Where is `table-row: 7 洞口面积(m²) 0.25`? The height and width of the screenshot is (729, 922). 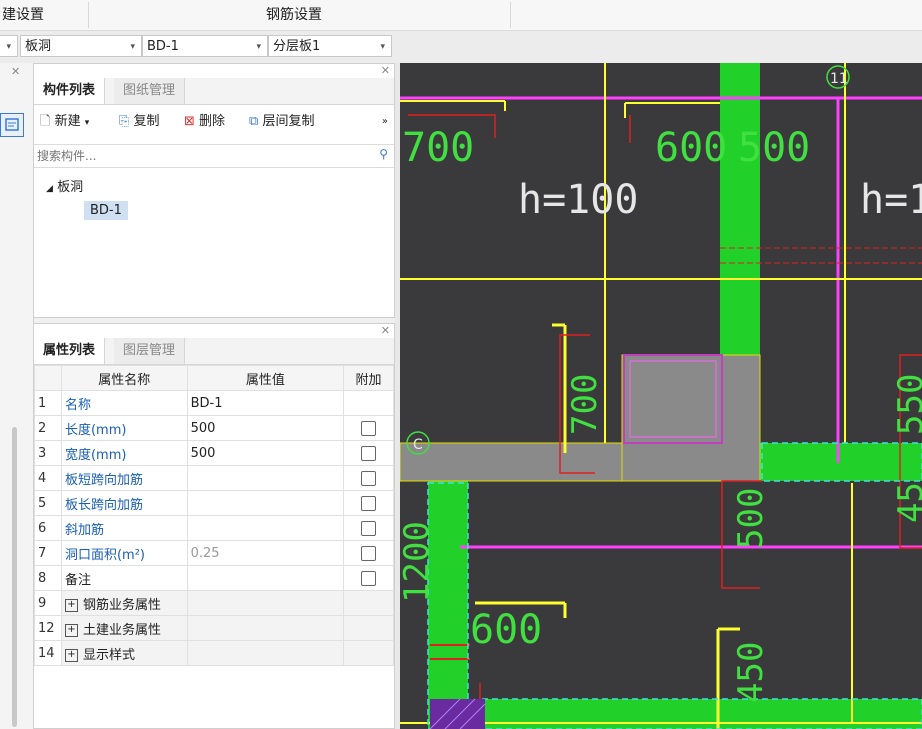
table-row: 7 洞口面积(m²) 0.25 is located at coordinates (214, 553).